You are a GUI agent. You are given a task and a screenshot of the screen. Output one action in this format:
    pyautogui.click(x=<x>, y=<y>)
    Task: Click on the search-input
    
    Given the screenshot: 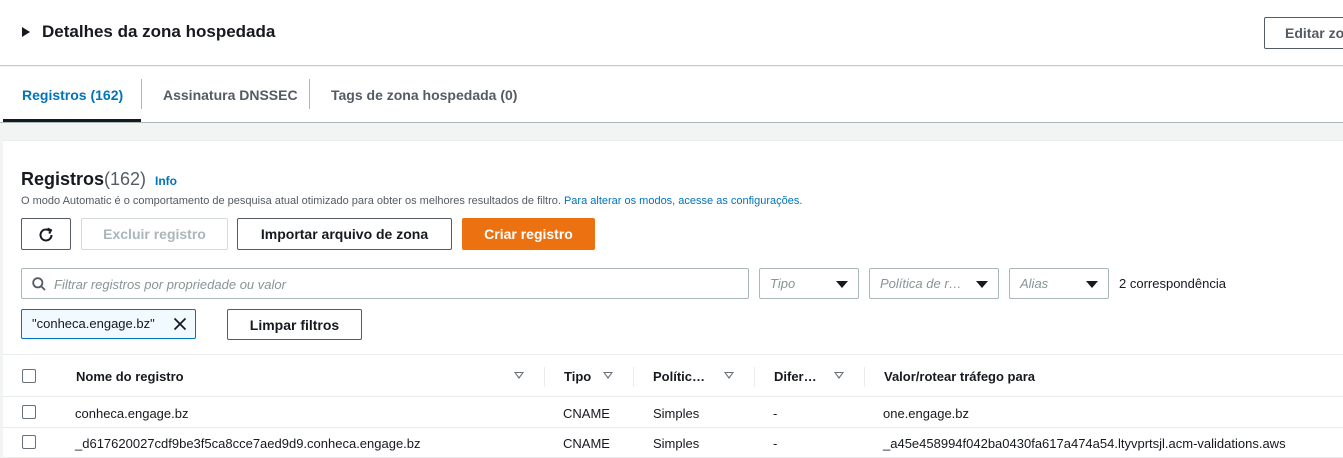 What is the action you would take?
    pyautogui.click(x=394, y=284)
    